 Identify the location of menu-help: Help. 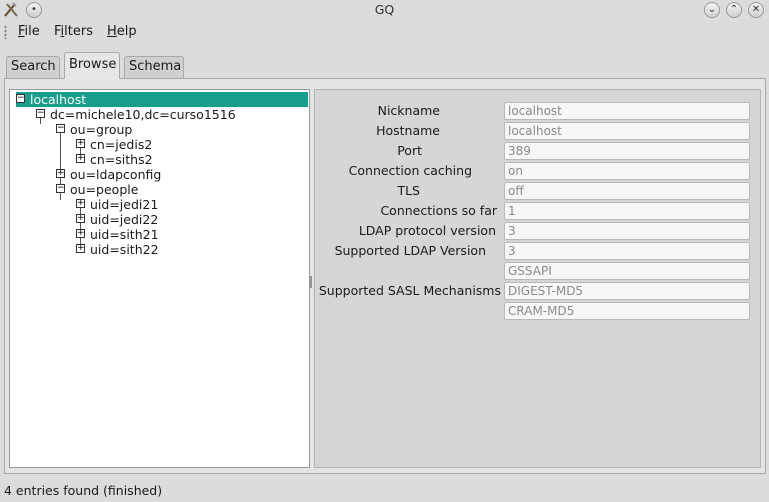
(122, 31).